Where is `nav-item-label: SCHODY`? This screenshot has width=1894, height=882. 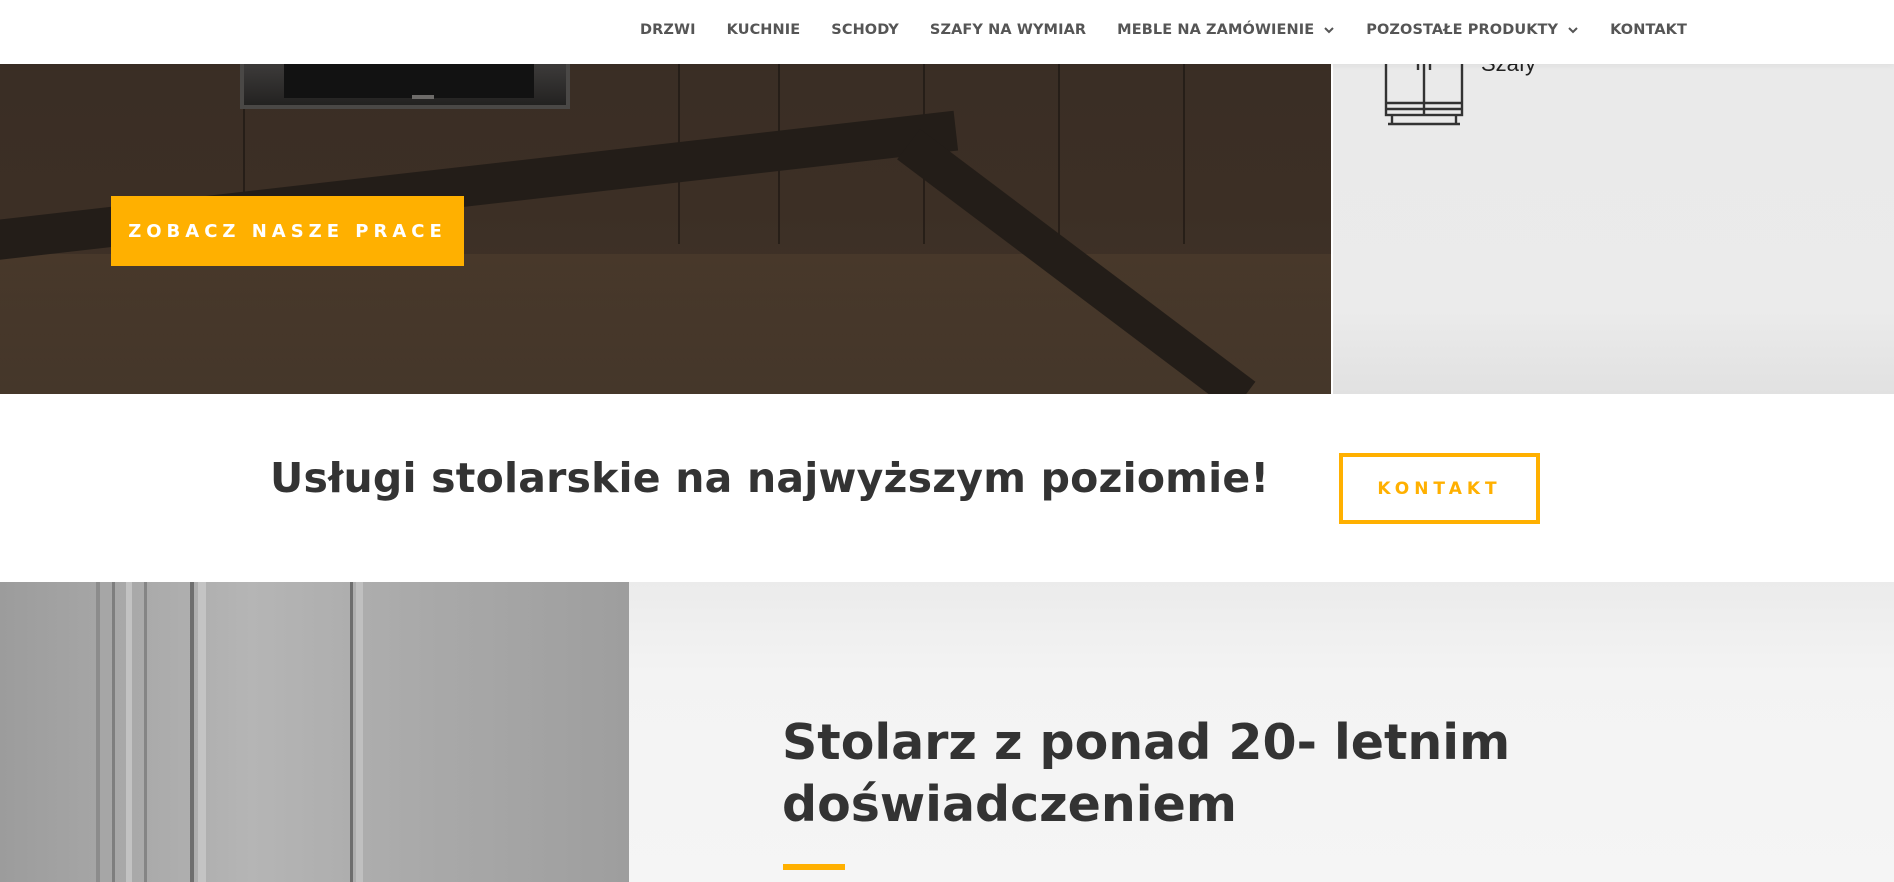 nav-item-label: SCHODY is located at coordinates (865, 30).